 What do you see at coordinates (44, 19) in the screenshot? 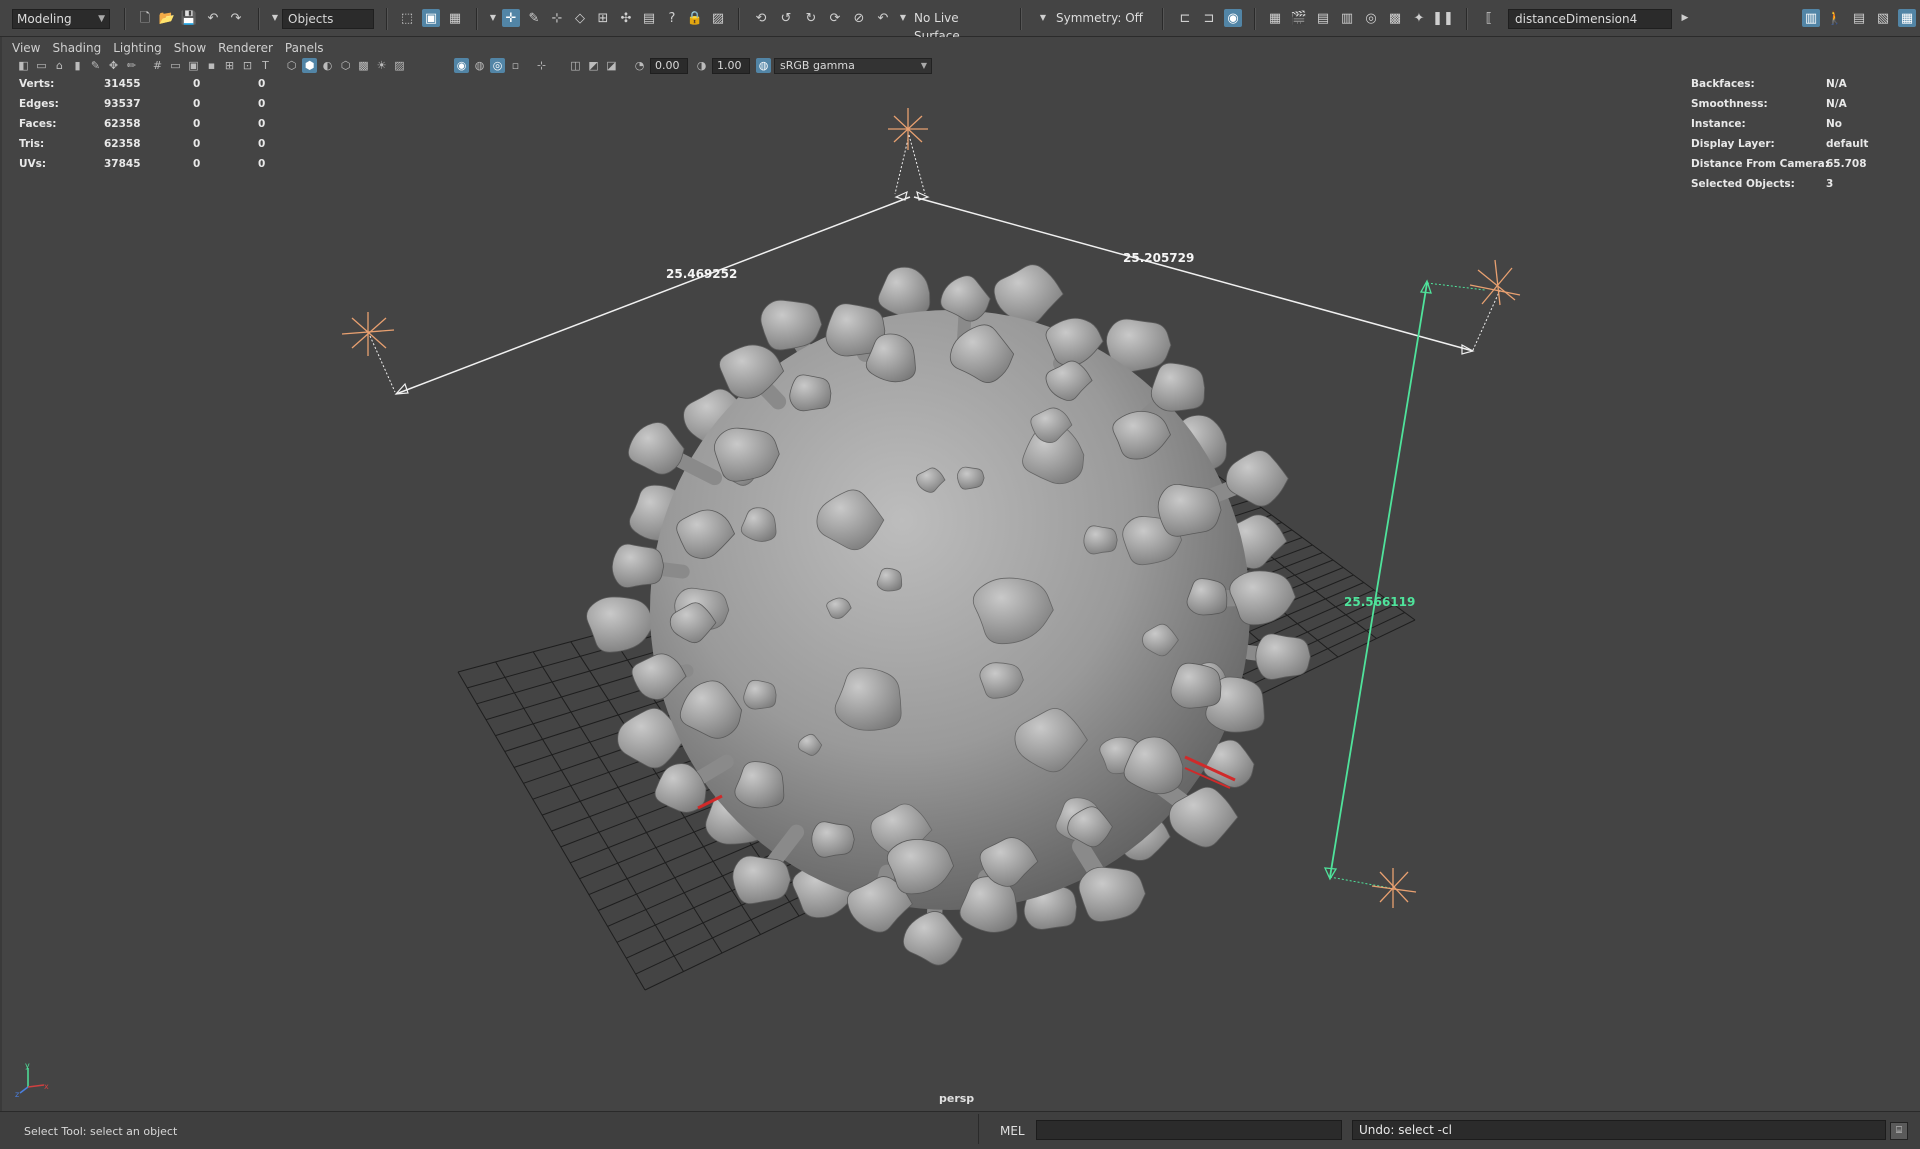
I see `menu-set-label: Modeling` at bounding box center [44, 19].